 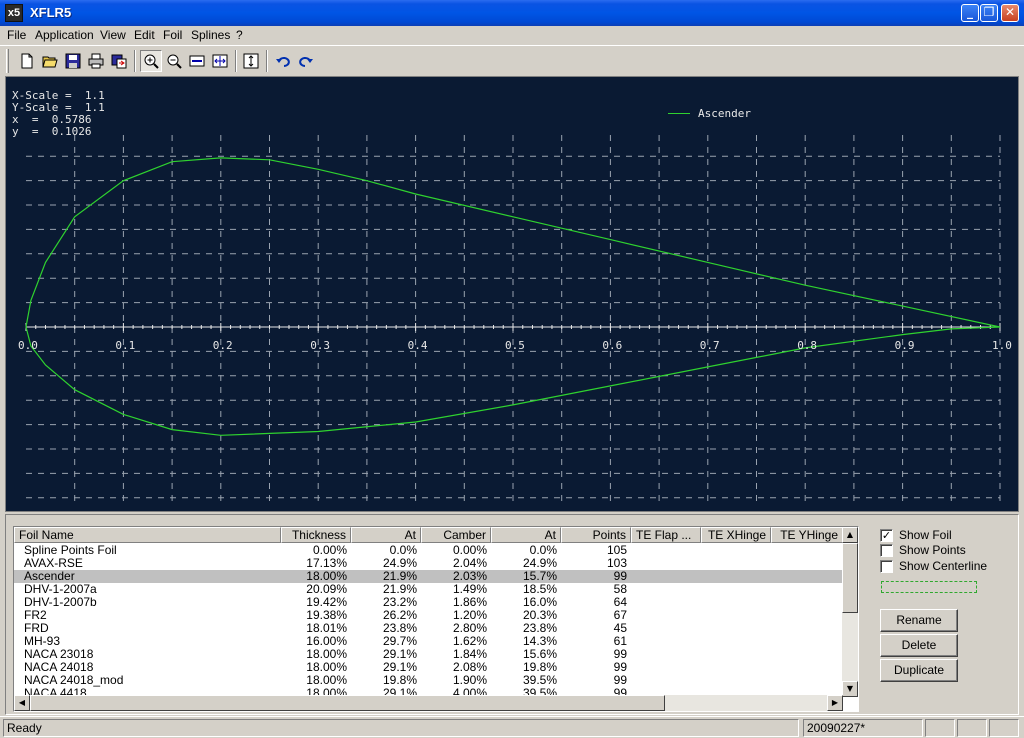 What do you see at coordinates (347, 703) in the screenshot?
I see `horizontal-scroll-thumb` at bounding box center [347, 703].